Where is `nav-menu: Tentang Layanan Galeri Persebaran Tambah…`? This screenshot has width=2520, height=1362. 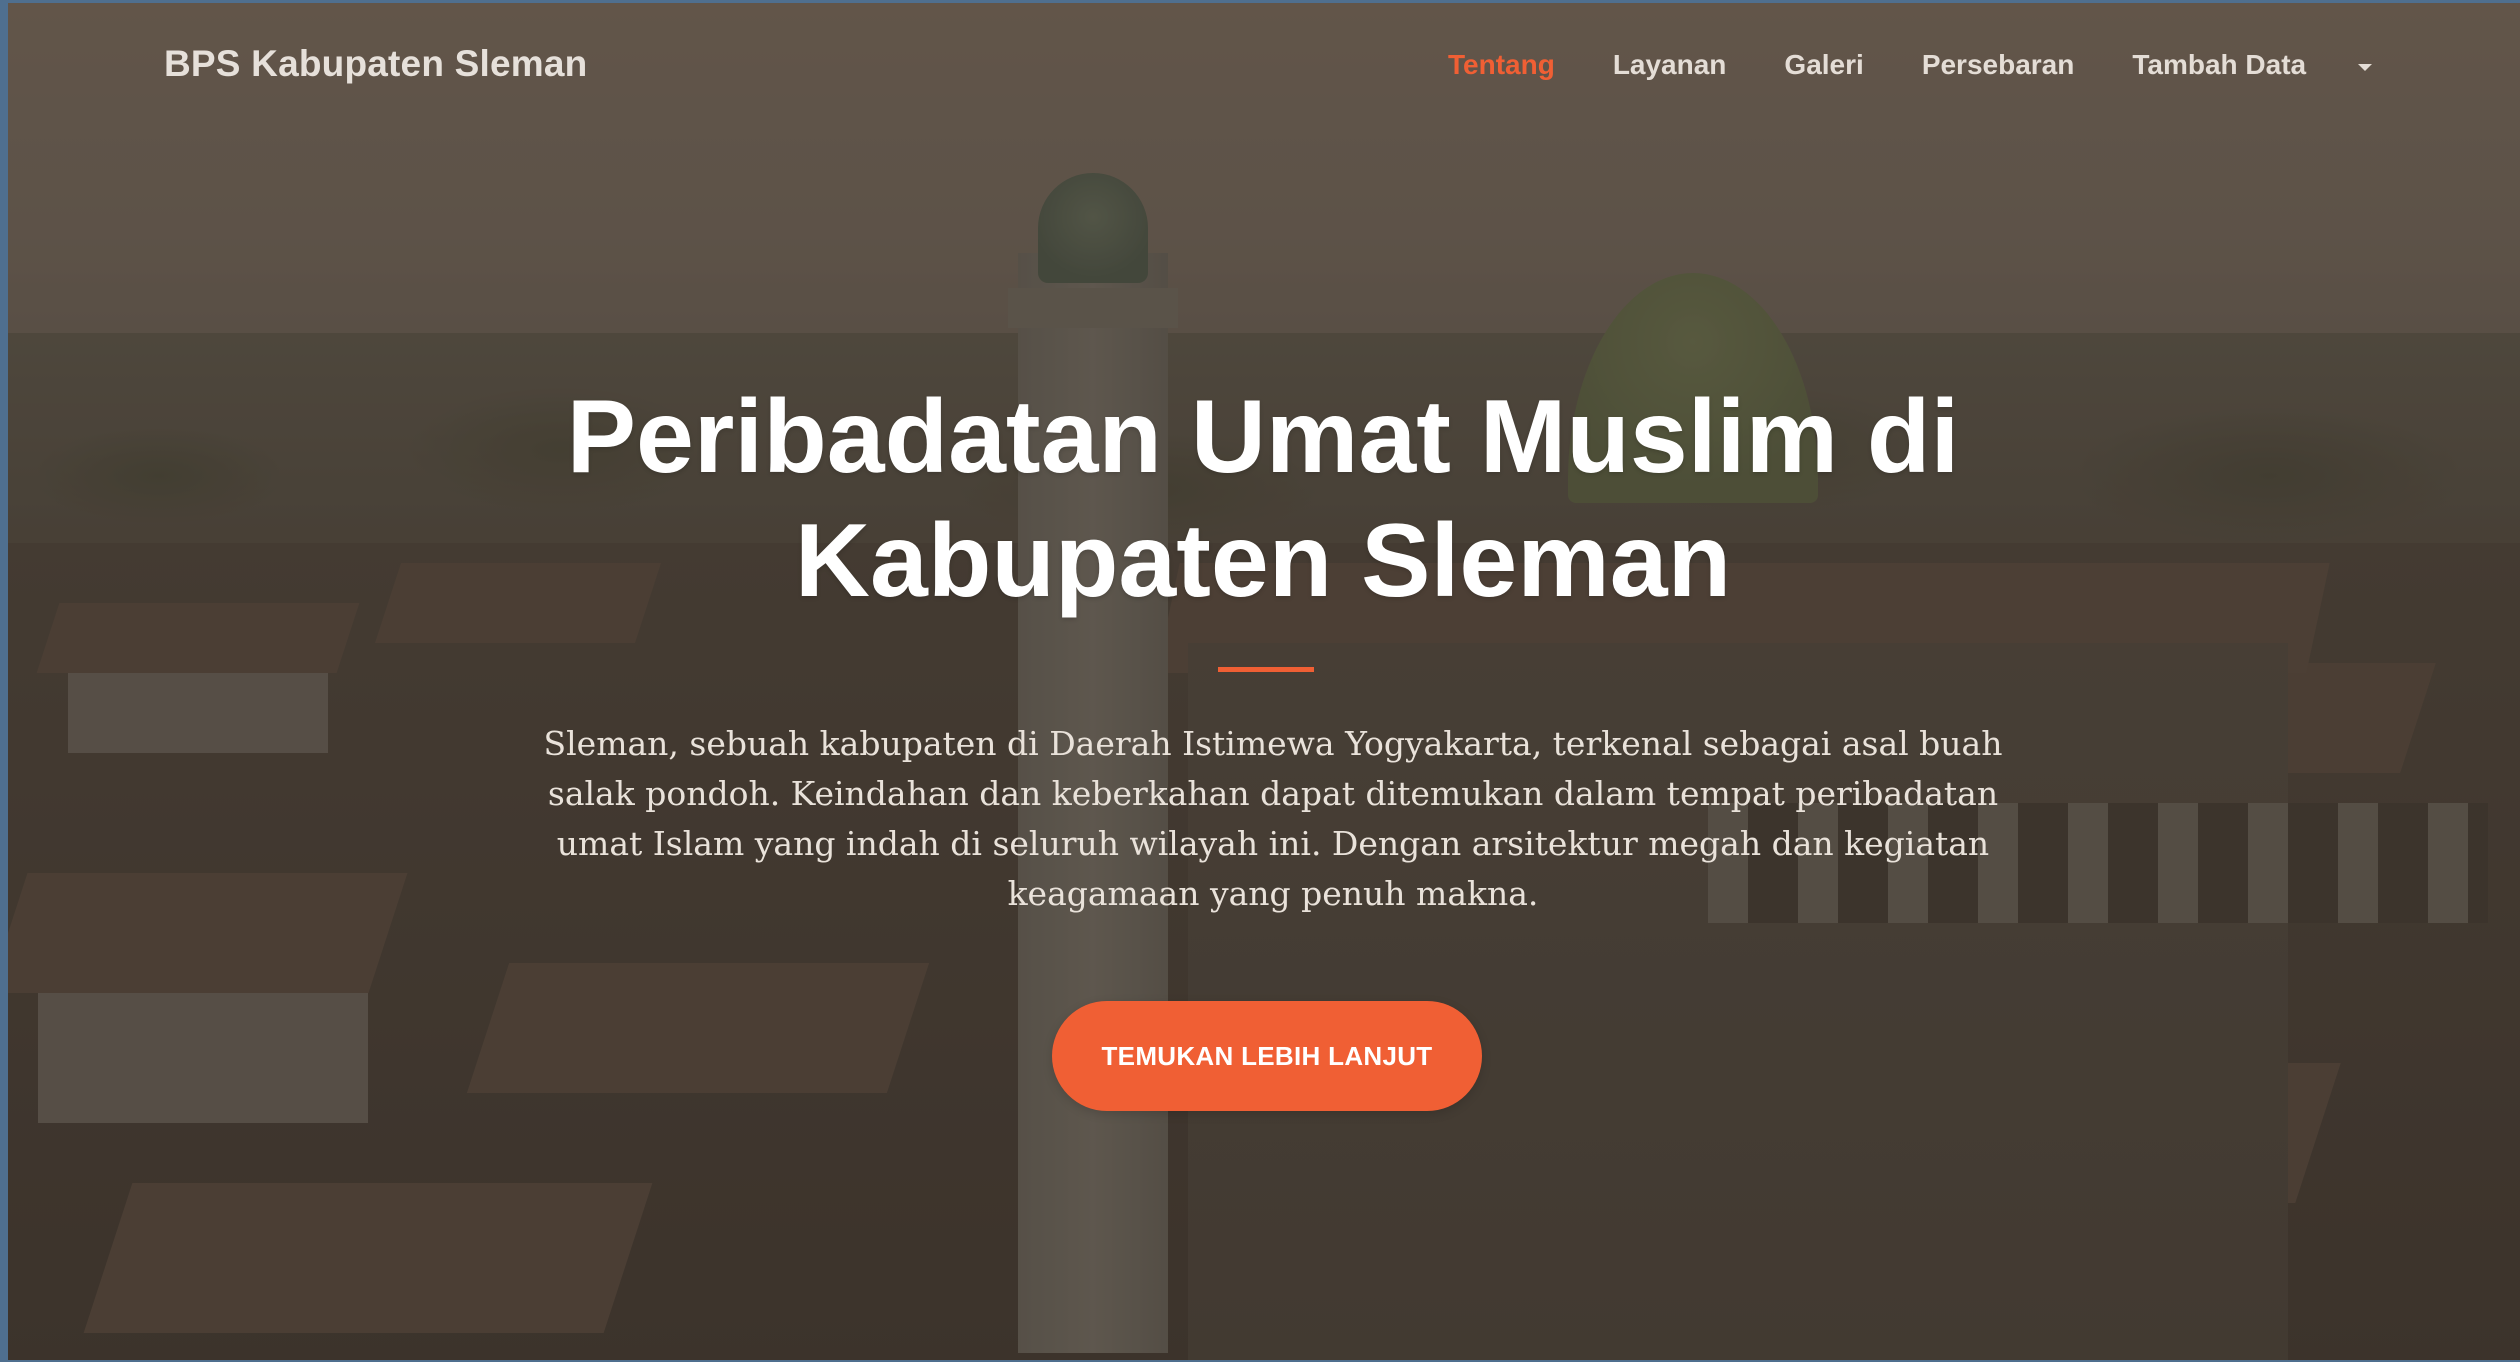
nav-menu: Tentang Layanan Galeri Persebaran Tambah… is located at coordinates (1910, 65).